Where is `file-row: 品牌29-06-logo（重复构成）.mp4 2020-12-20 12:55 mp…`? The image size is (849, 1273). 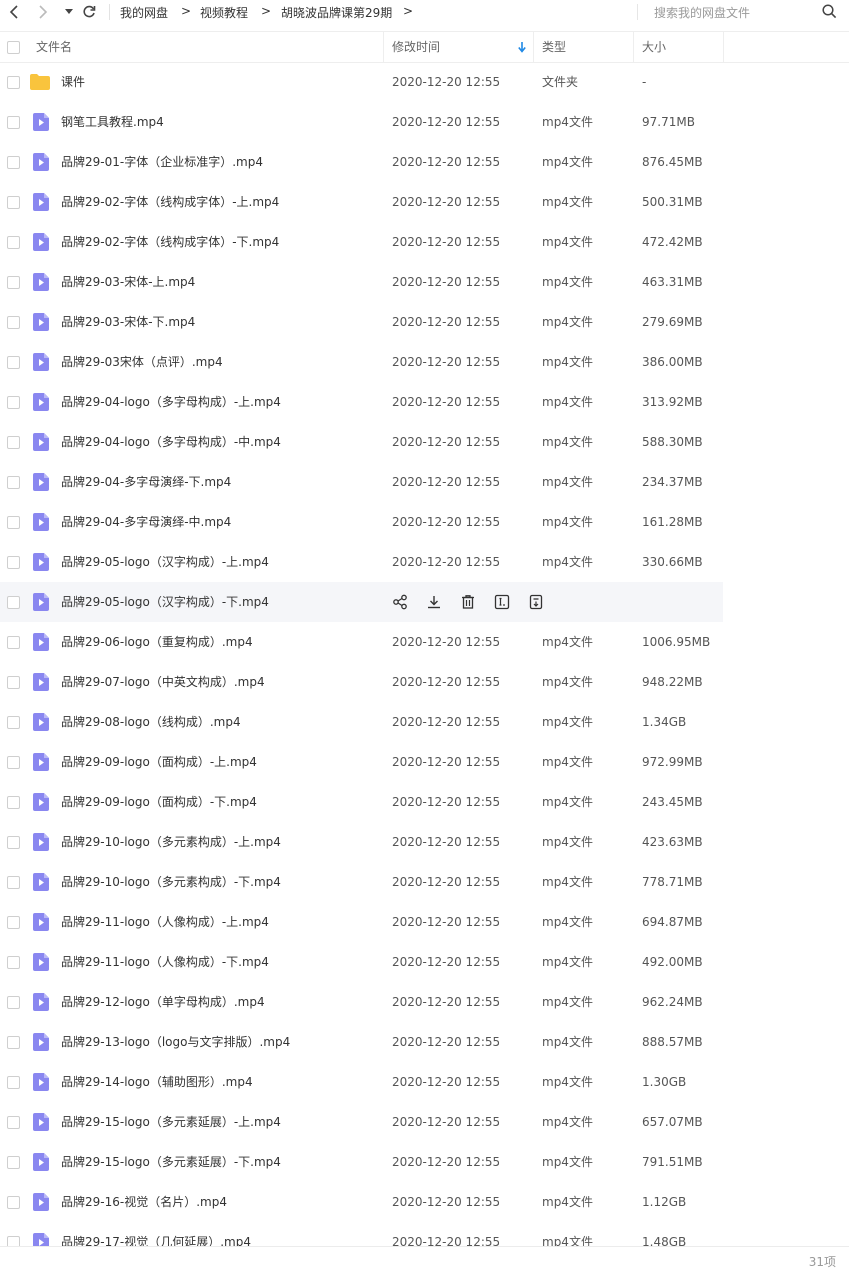 file-row: 品牌29-06-logo（重复构成）.mp4 2020-12-20 12:55 mp… is located at coordinates (424, 642).